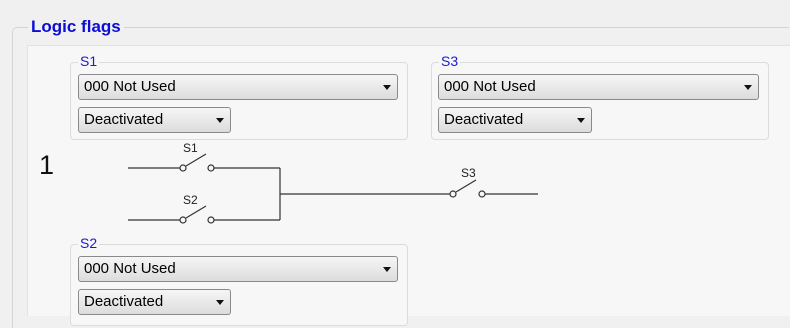 The image size is (790, 328). What do you see at coordinates (468, 173) in the screenshot?
I see `s3-diagram-label: S3` at bounding box center [468, 173].